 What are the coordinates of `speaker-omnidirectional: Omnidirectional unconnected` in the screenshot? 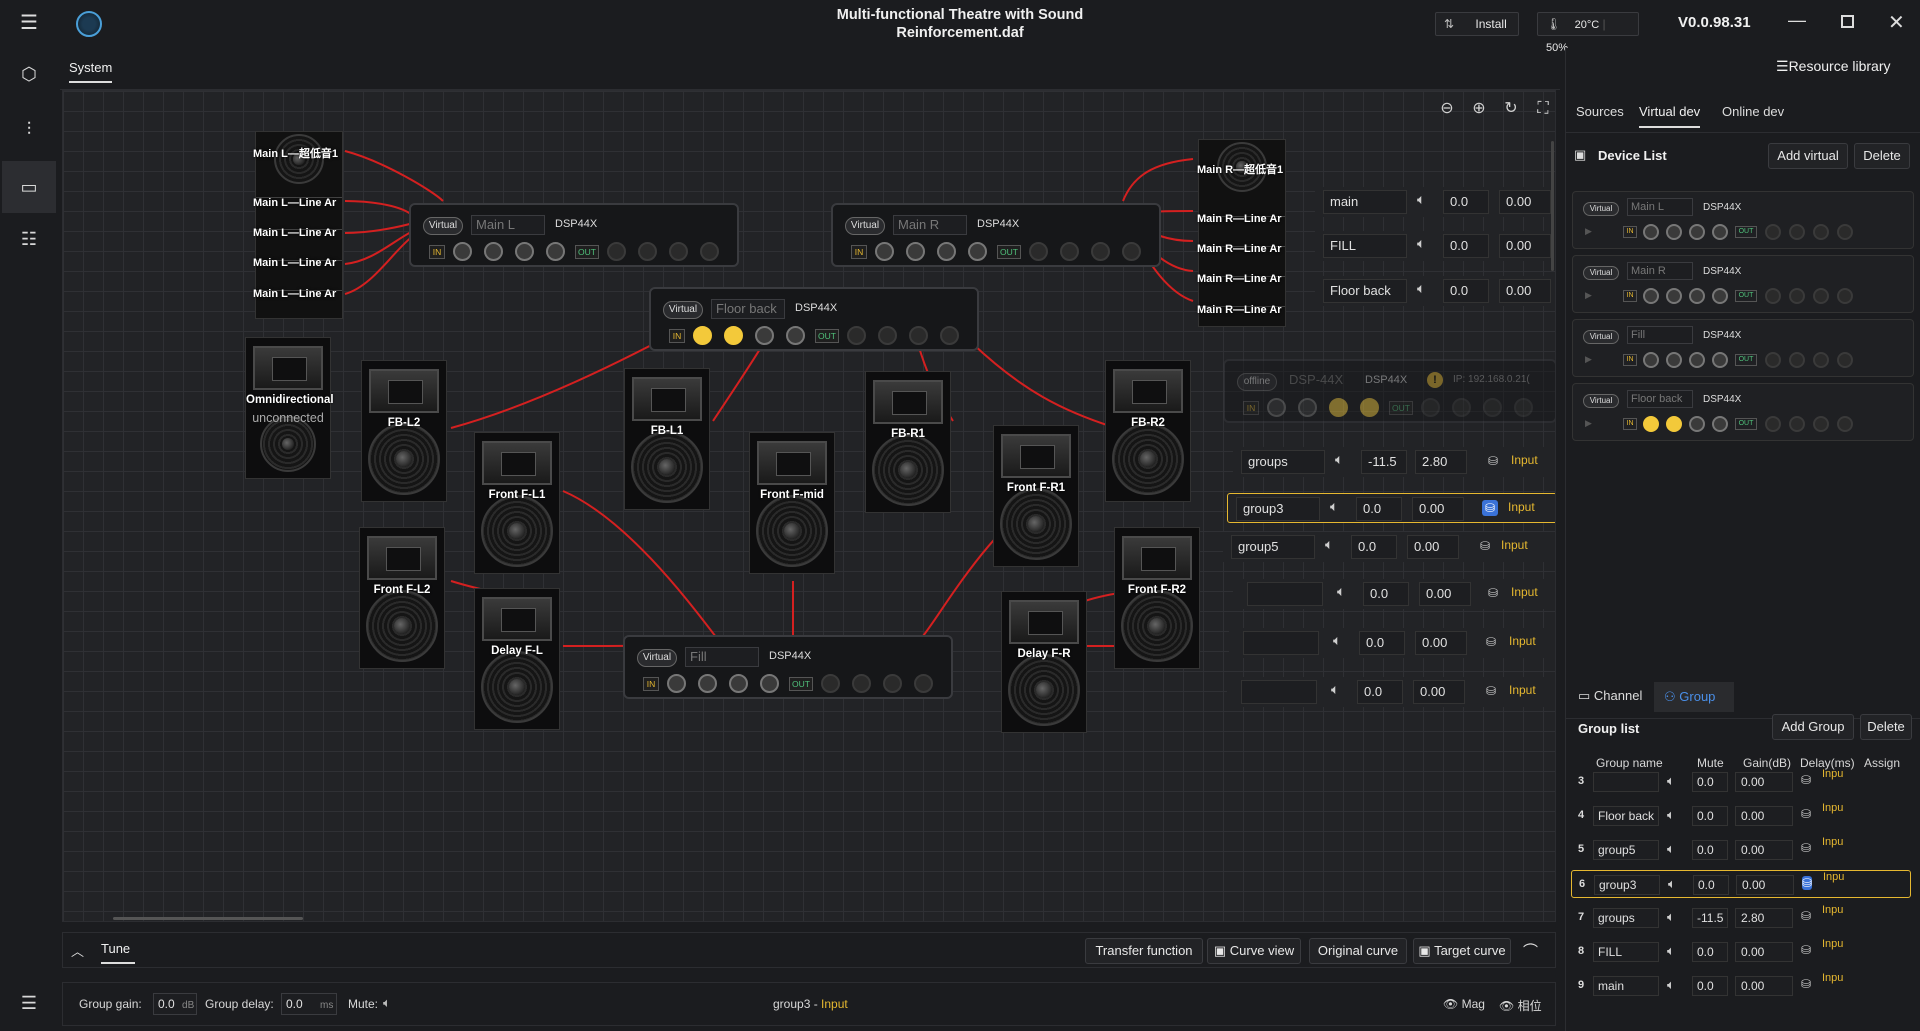 It's located at (289, 408).